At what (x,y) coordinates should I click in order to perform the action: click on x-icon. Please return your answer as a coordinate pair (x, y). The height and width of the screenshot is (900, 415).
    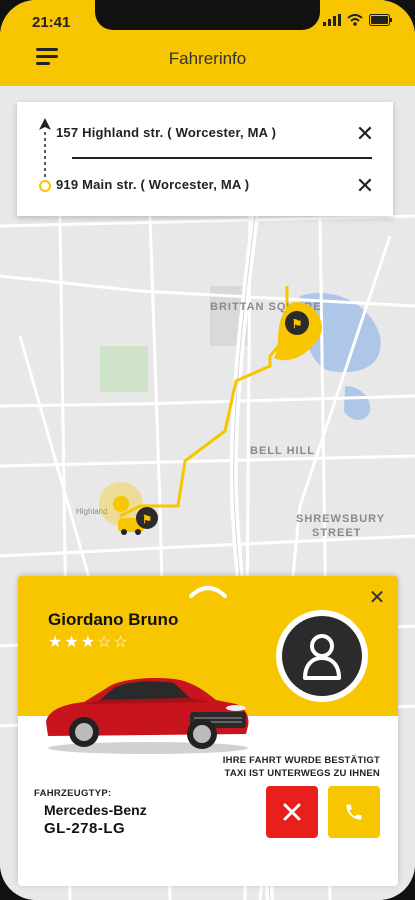
    Looking at the image, I should click on (292, 812).